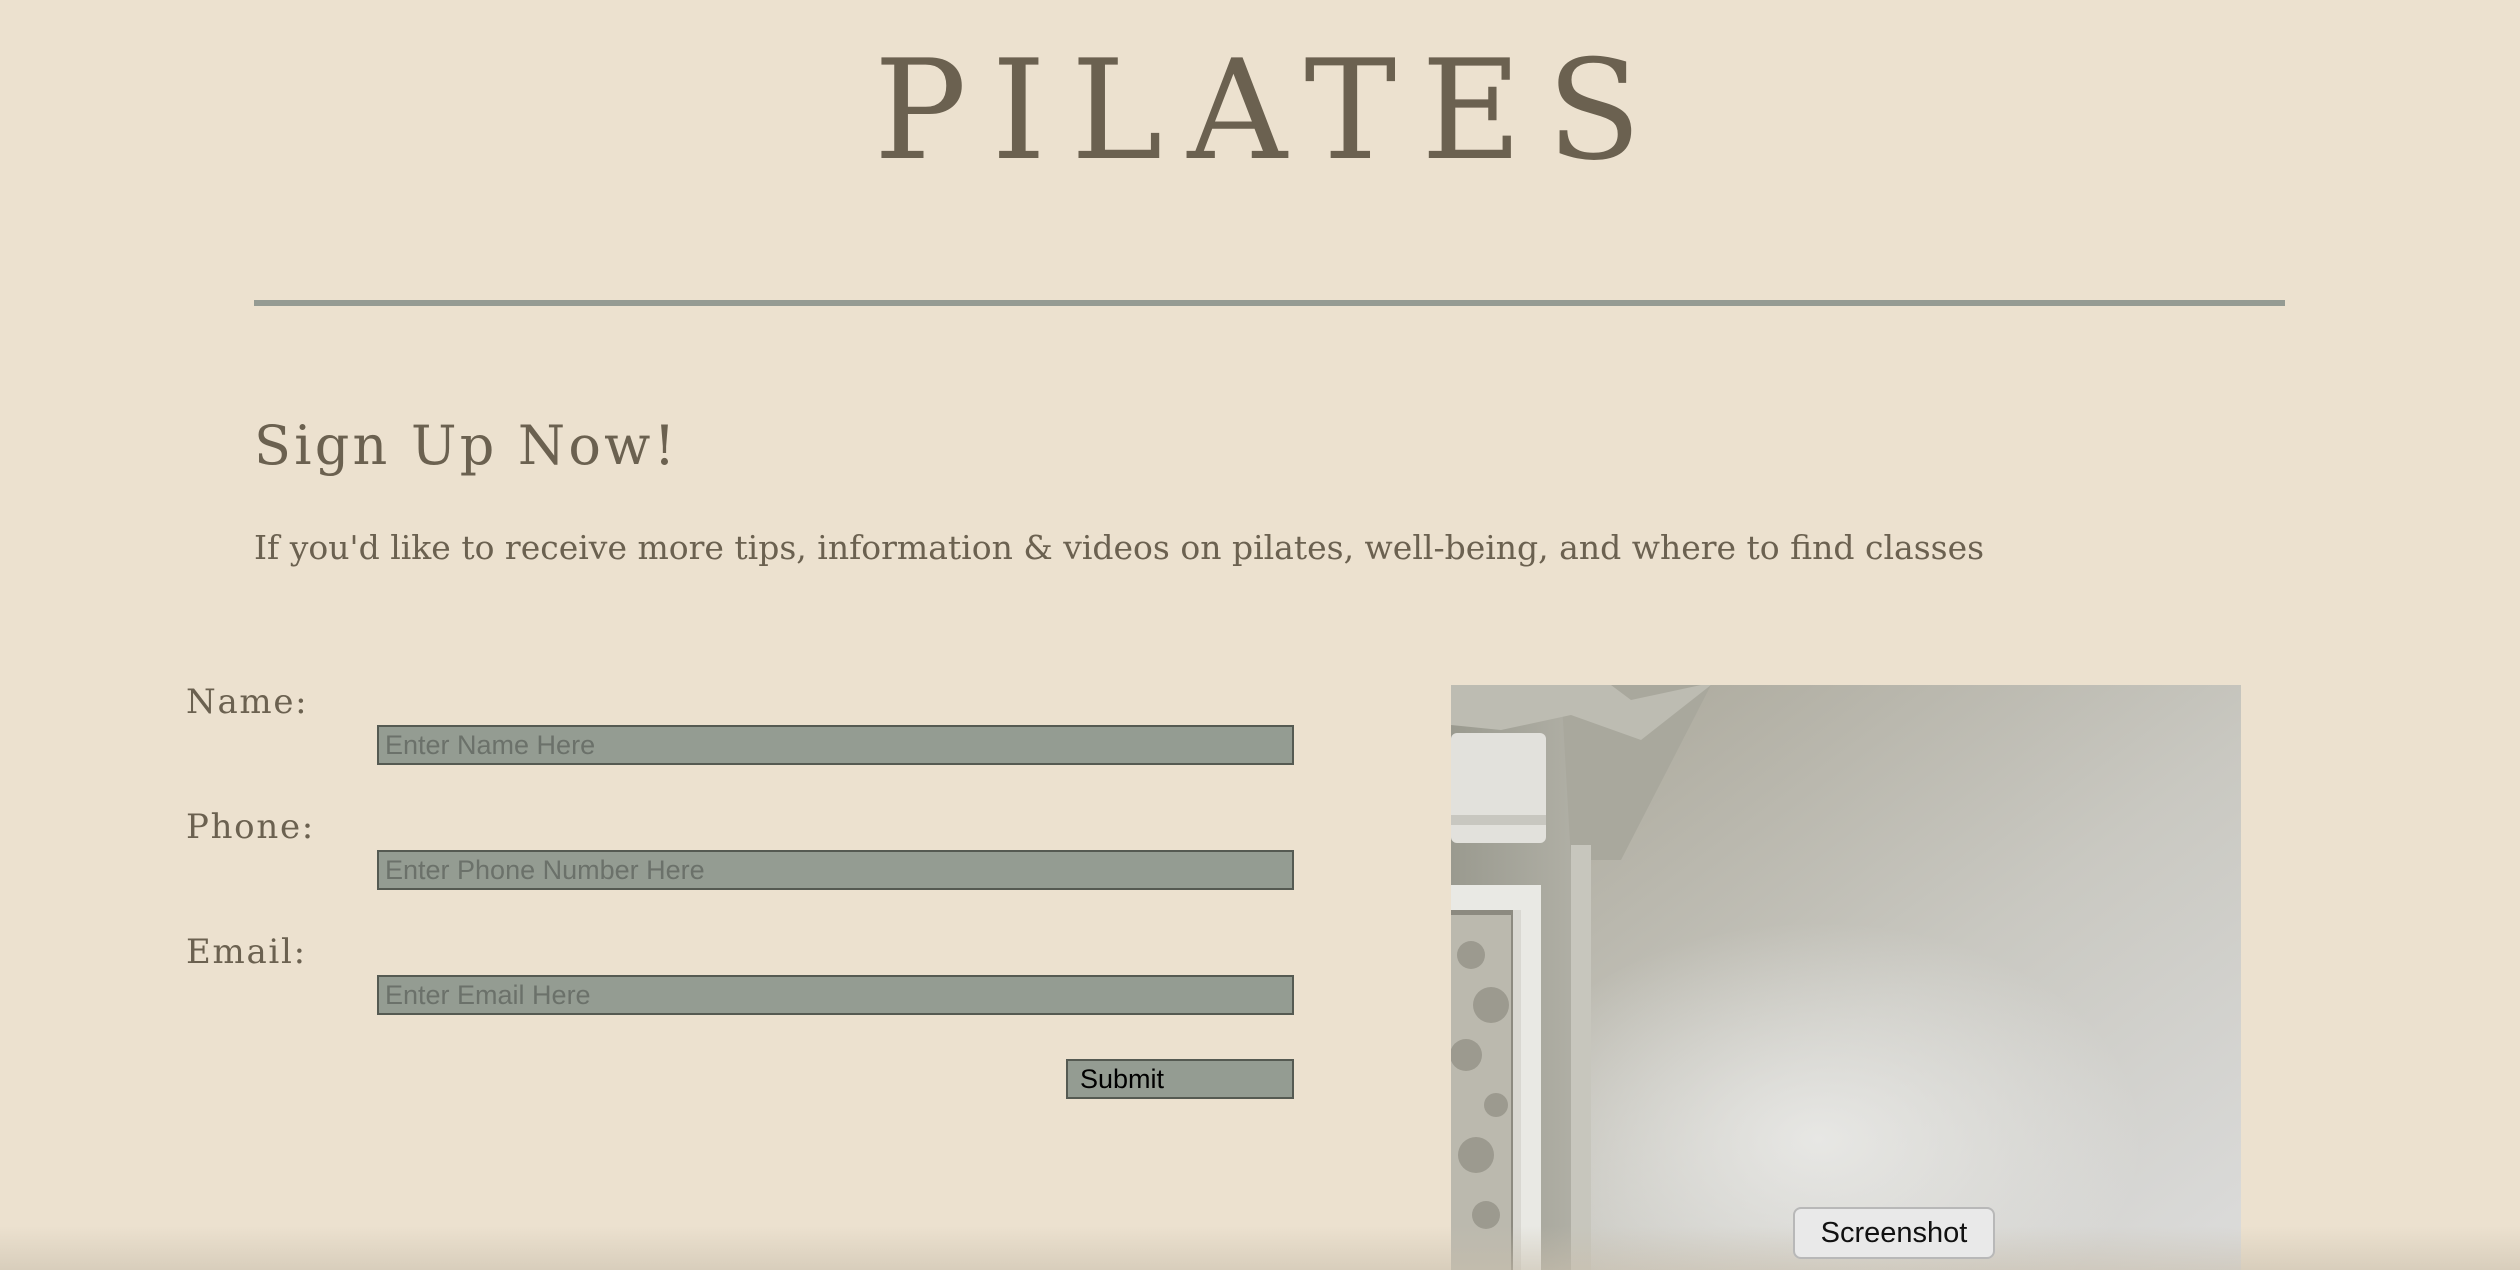  I want to click on room-photo-graphic, so click(1846, 977).